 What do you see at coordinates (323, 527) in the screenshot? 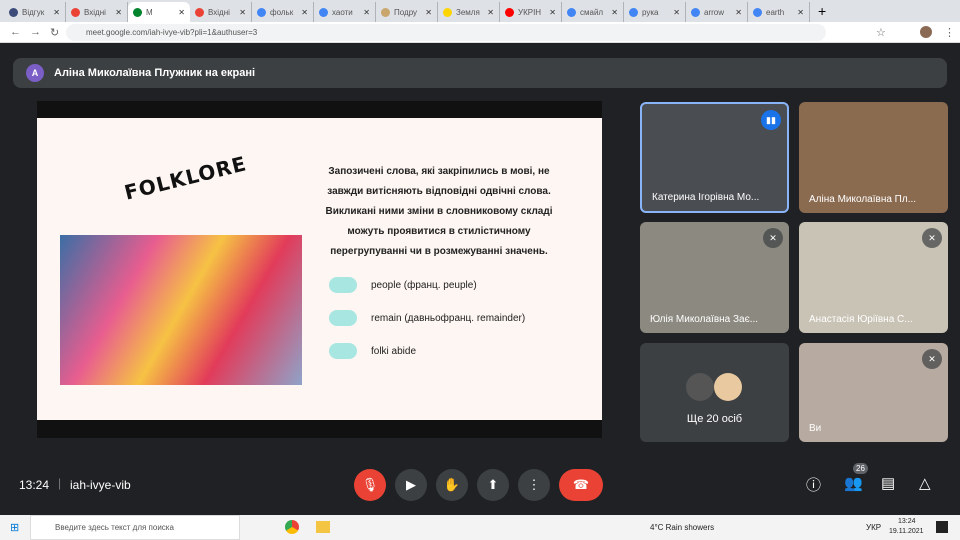
I see `file-explorer-icon` at bounding box center [323, 527].